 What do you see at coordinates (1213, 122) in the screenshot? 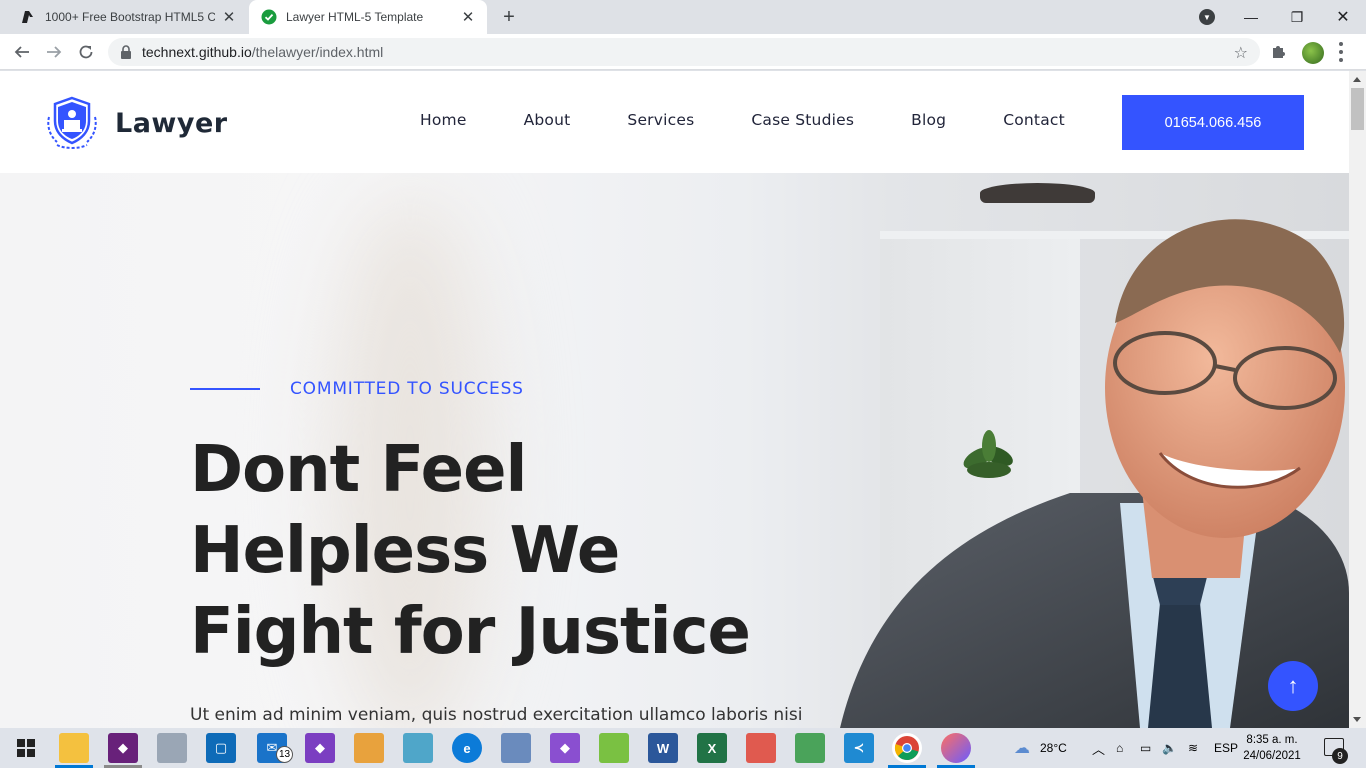
I see `phone-button: 01654.066.456` at bounding box center [1213, 122].